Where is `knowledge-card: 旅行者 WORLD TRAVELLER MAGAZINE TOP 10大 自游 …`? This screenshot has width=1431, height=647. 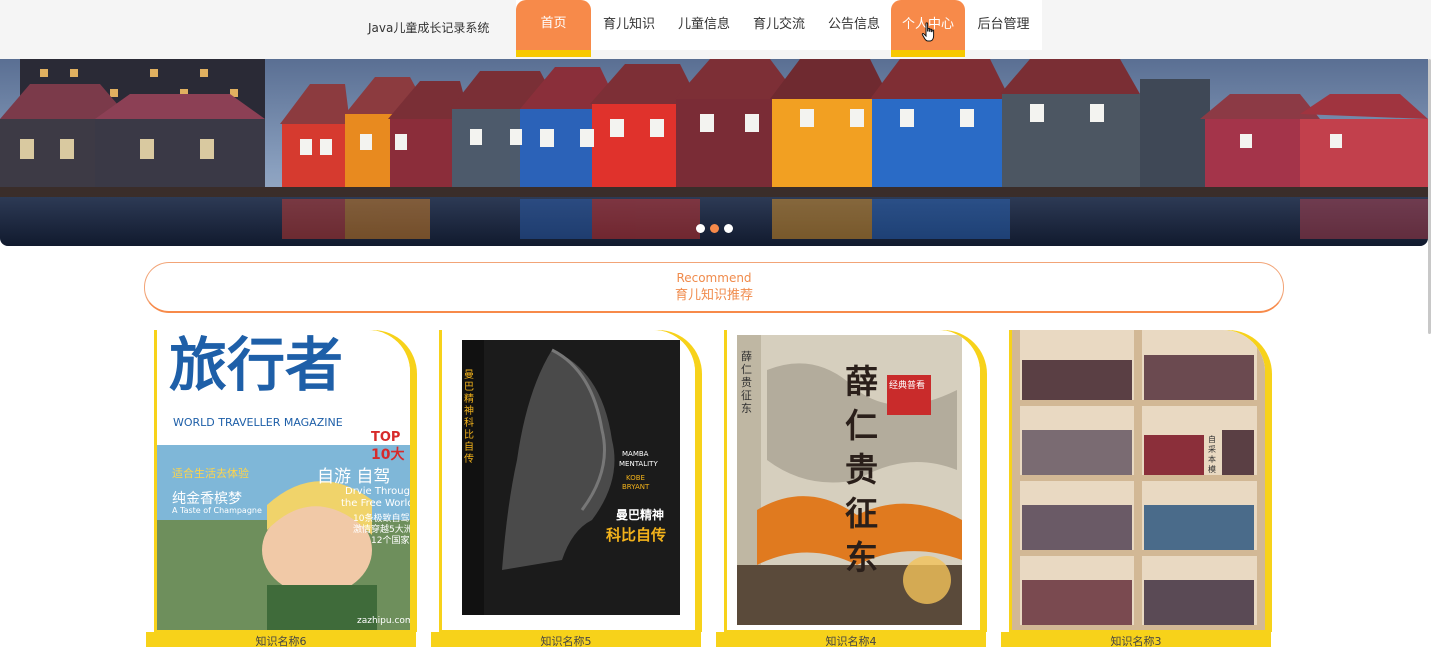 knowledge-card: 旅行者 WORLD TRAVELLER MAGAZINE TOP 10大 自游 … is located at coordinates (281, 488).